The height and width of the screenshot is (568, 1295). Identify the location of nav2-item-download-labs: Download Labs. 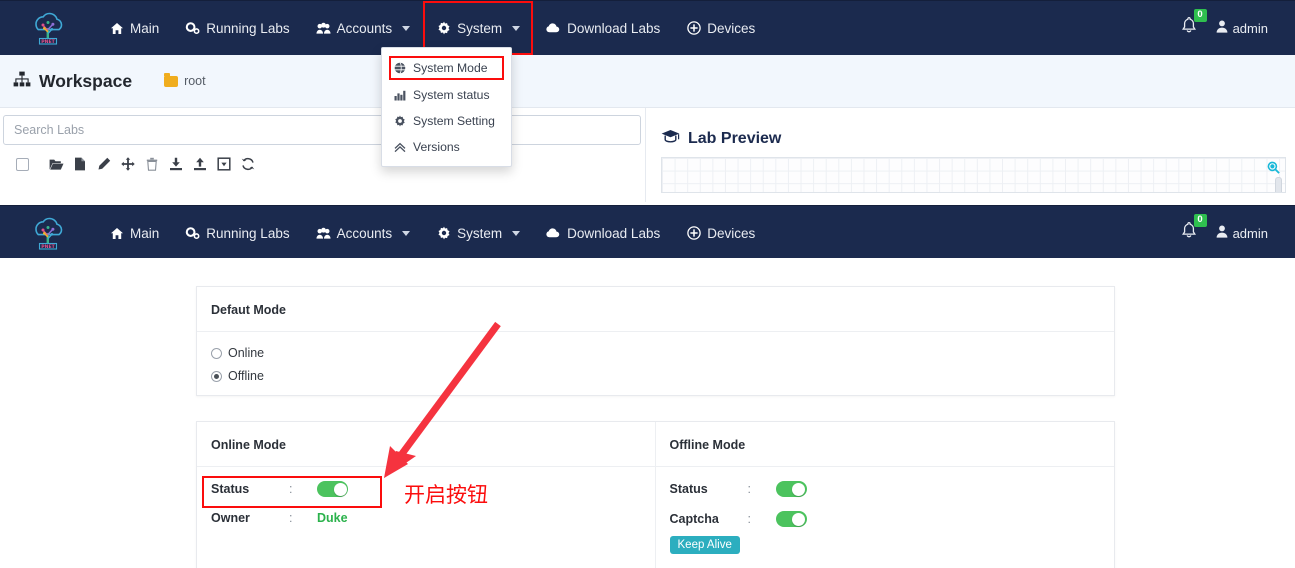
(603, 233).